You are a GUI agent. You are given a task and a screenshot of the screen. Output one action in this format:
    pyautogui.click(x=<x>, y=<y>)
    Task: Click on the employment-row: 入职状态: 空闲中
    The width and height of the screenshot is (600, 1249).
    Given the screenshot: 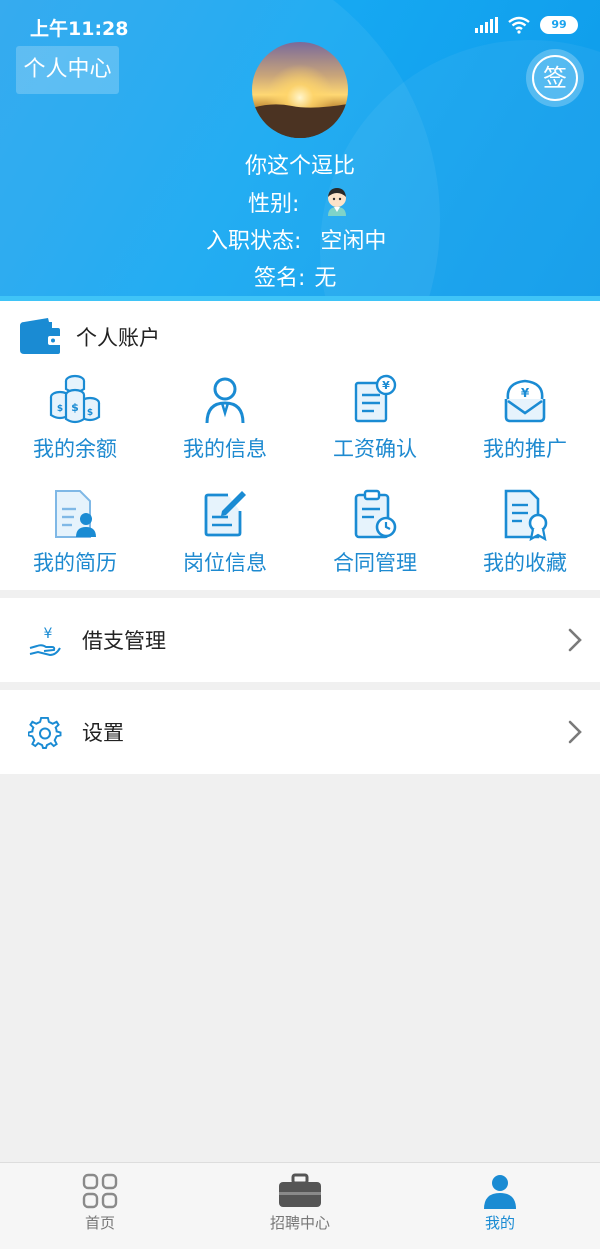 What is the action you would take?
    pyautogui.click(x=296, y=239)
    